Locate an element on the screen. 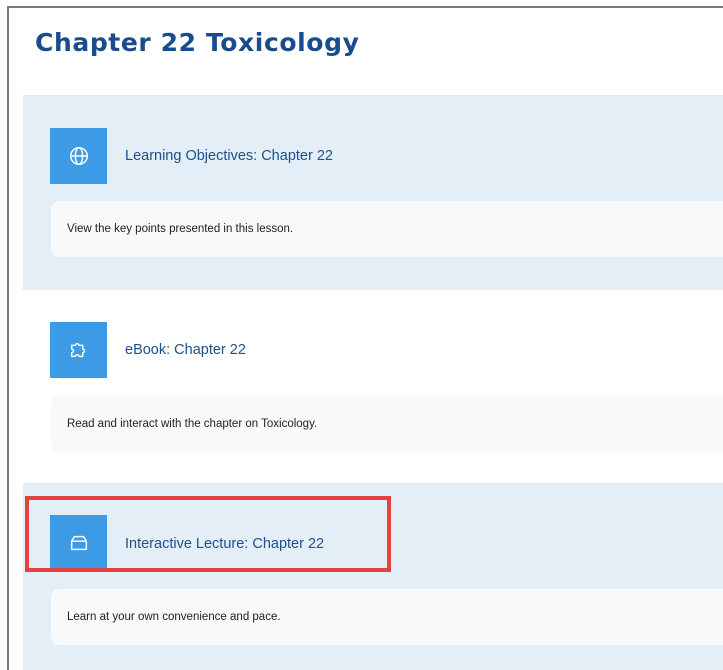  puzzle-icon is located at coordinates (77, 350).